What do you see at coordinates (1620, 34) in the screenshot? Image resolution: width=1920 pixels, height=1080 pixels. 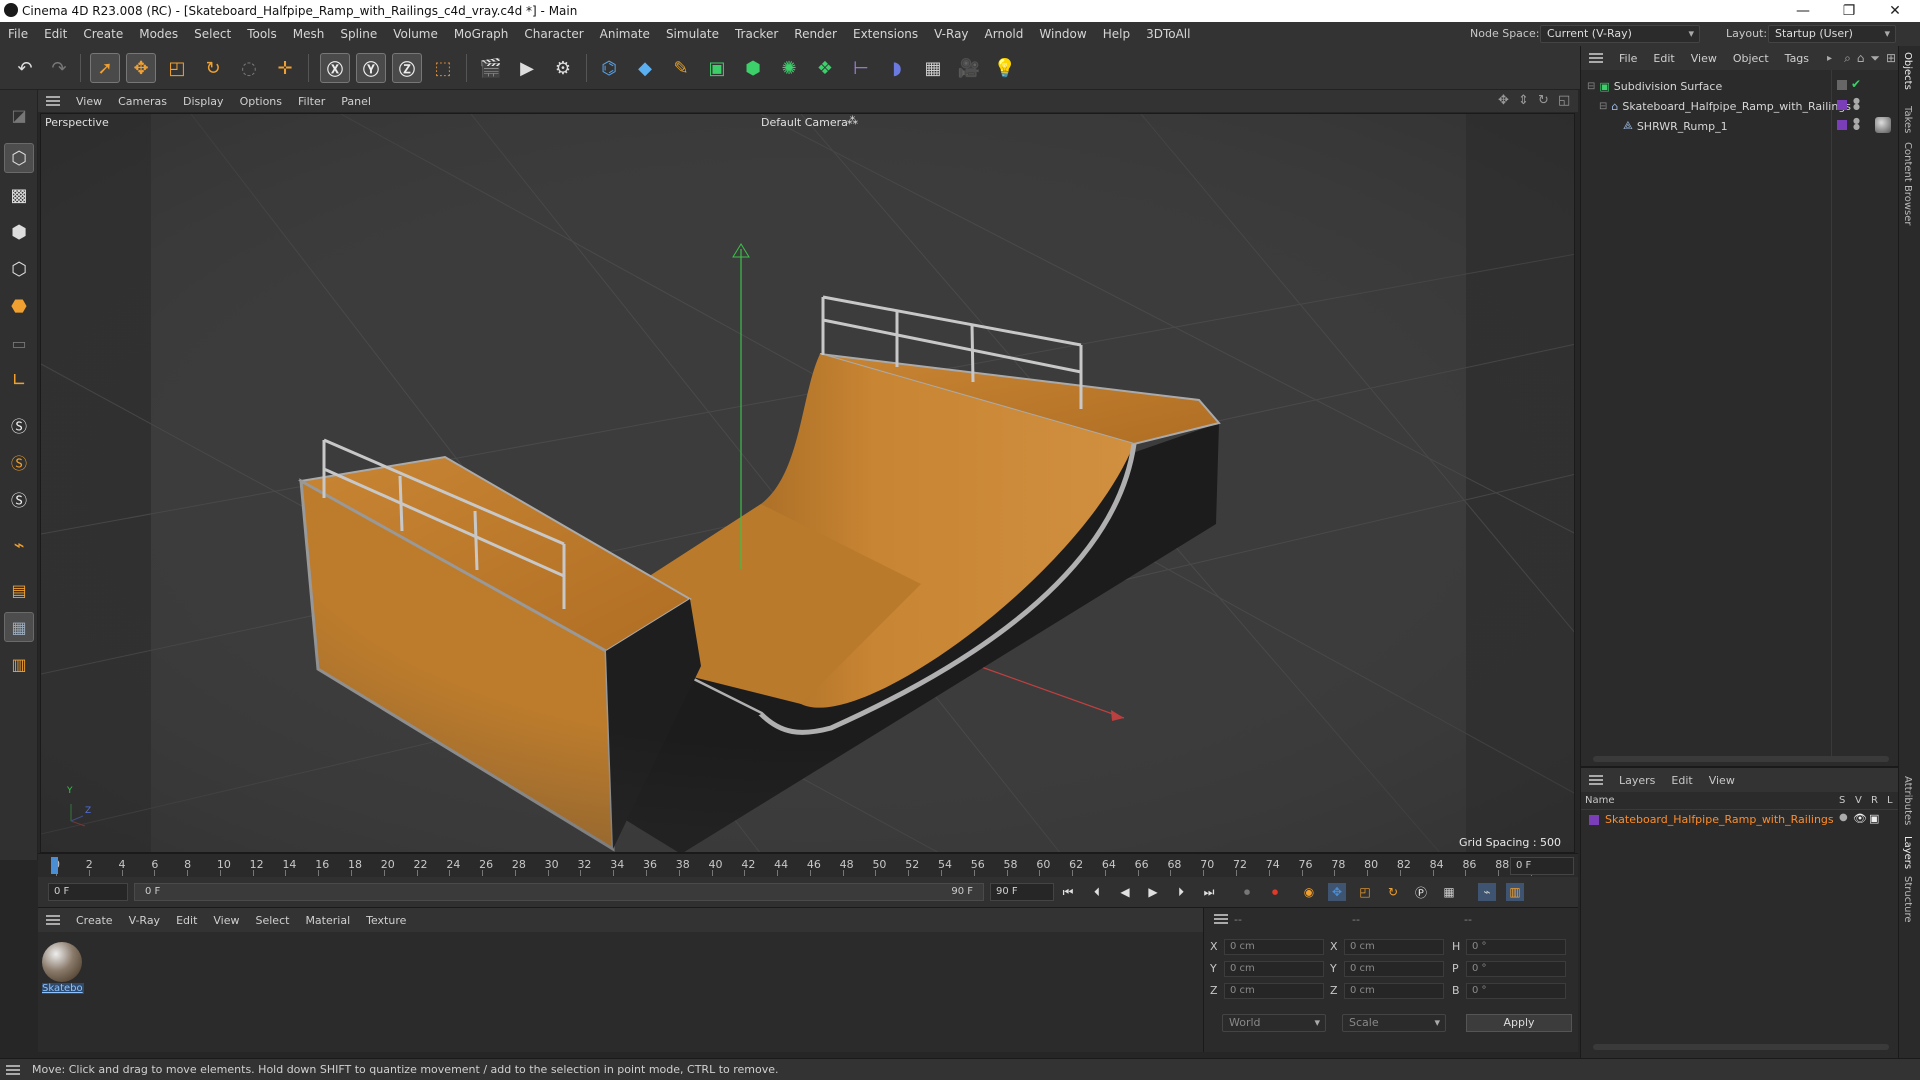 I see `node-space-dropdown: Current (V-Ray)` at bounding box center [1620, 34].